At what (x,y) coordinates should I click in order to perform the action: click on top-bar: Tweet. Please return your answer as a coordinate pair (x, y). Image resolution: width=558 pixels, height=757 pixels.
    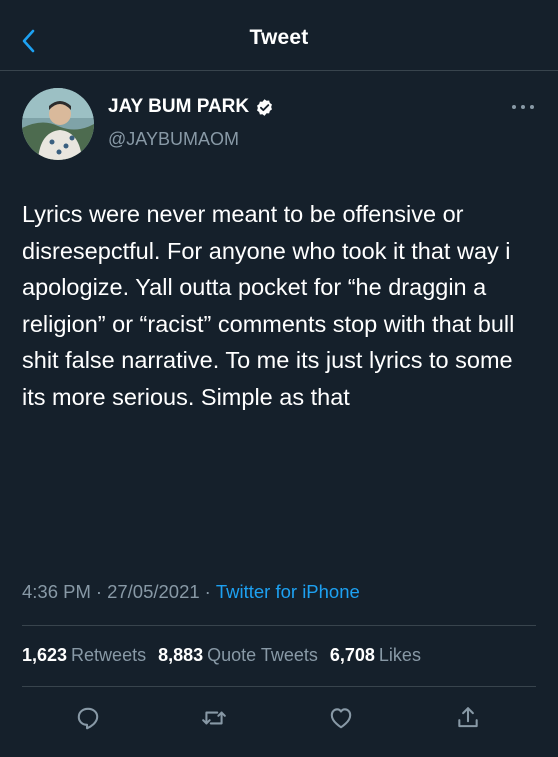
    Looking at the image, I should click on (279, 35).